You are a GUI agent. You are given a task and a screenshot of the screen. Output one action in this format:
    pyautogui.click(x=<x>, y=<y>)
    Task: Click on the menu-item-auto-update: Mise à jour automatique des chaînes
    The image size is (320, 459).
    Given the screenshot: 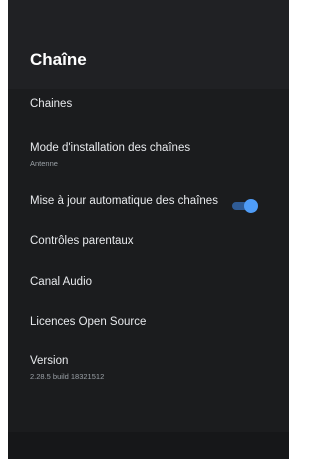 What is the action you would take?
    pyautogui.click(x=154, y=204)
    